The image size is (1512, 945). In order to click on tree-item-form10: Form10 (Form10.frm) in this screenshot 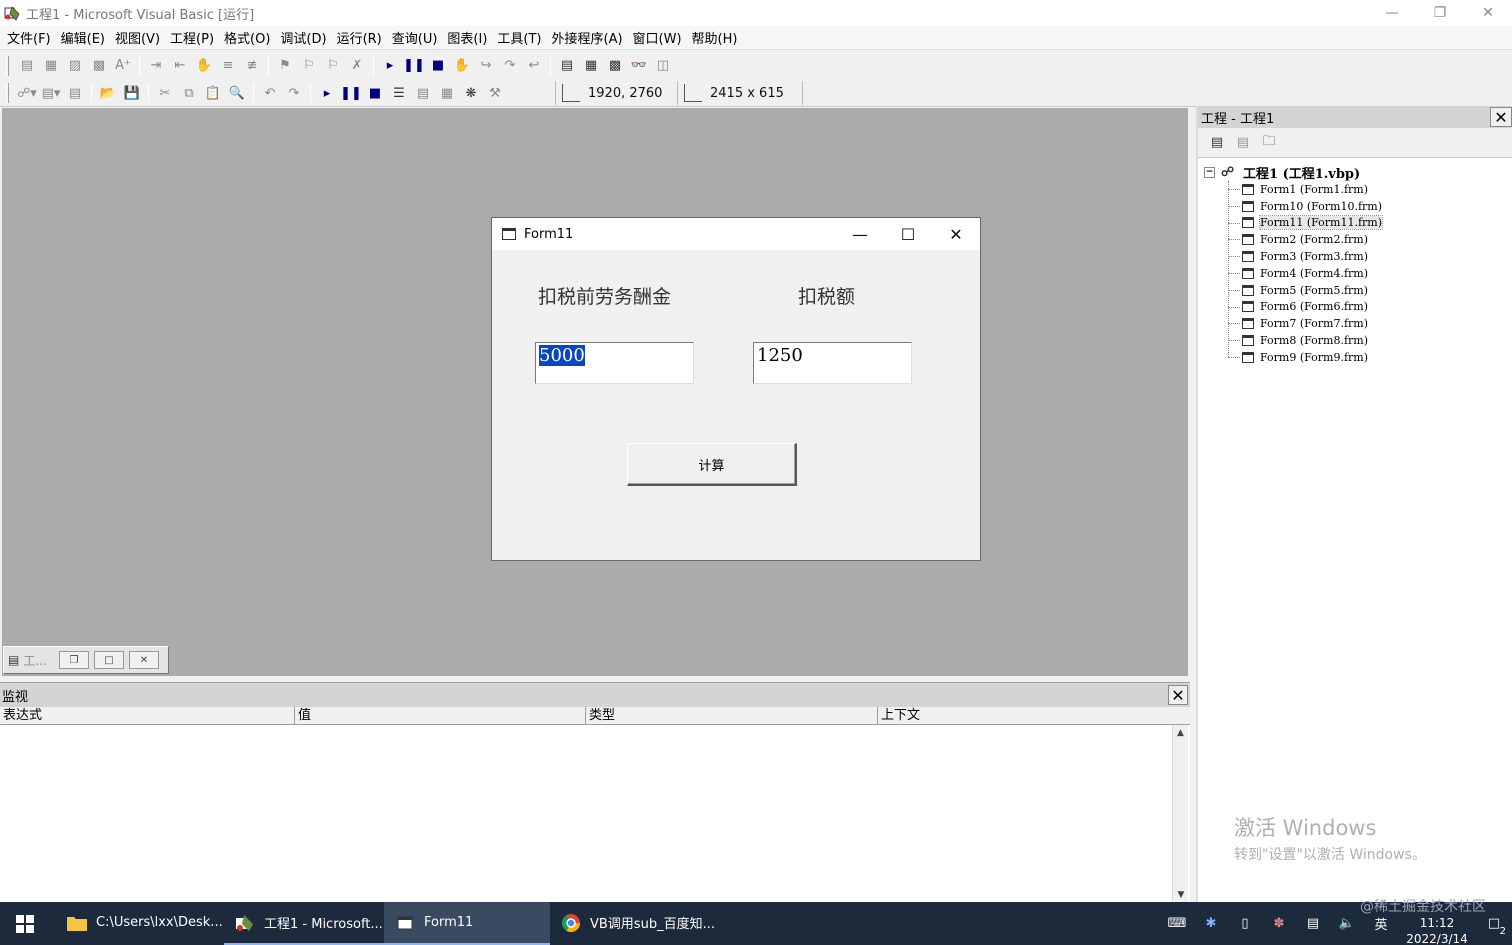, I will do `click(1293, 206)`.